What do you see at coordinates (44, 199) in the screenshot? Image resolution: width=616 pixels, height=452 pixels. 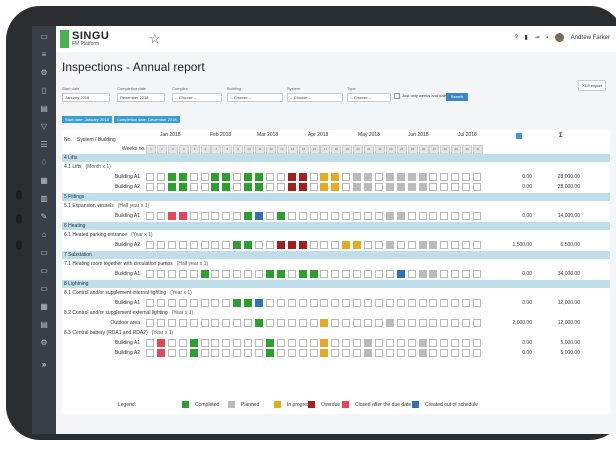 I see `sidebar-icon-chart: ▥` at bounding box center [44, 199].